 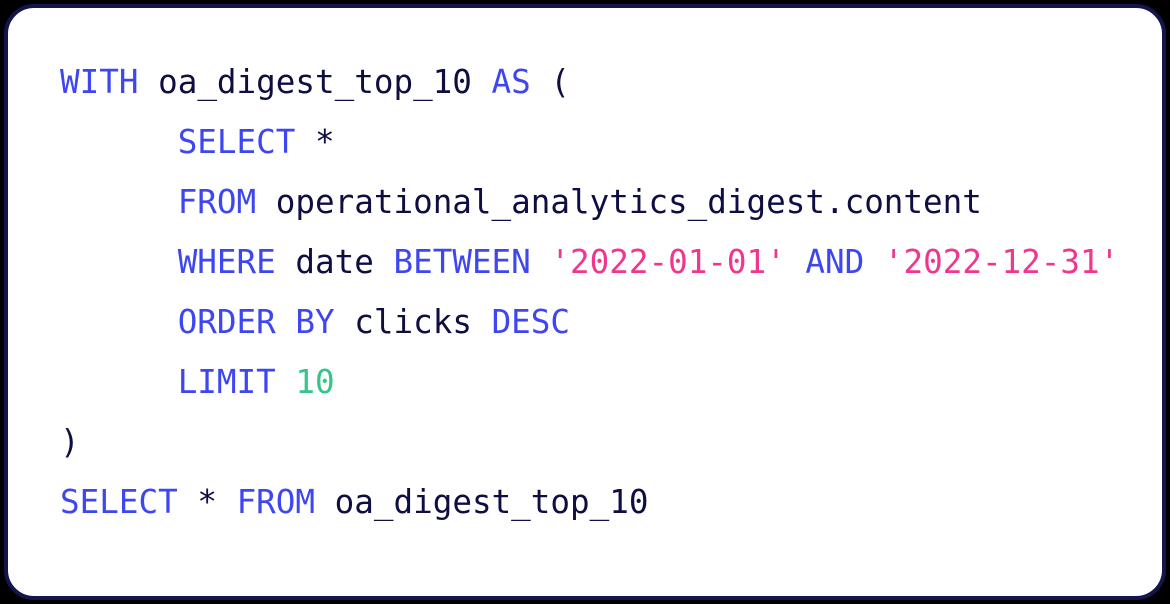 What do you see at coordinates (628, 202) in the screenshot?
I see `token-ident: operational_analytics_digest.content` at bounding box center [628, 202].